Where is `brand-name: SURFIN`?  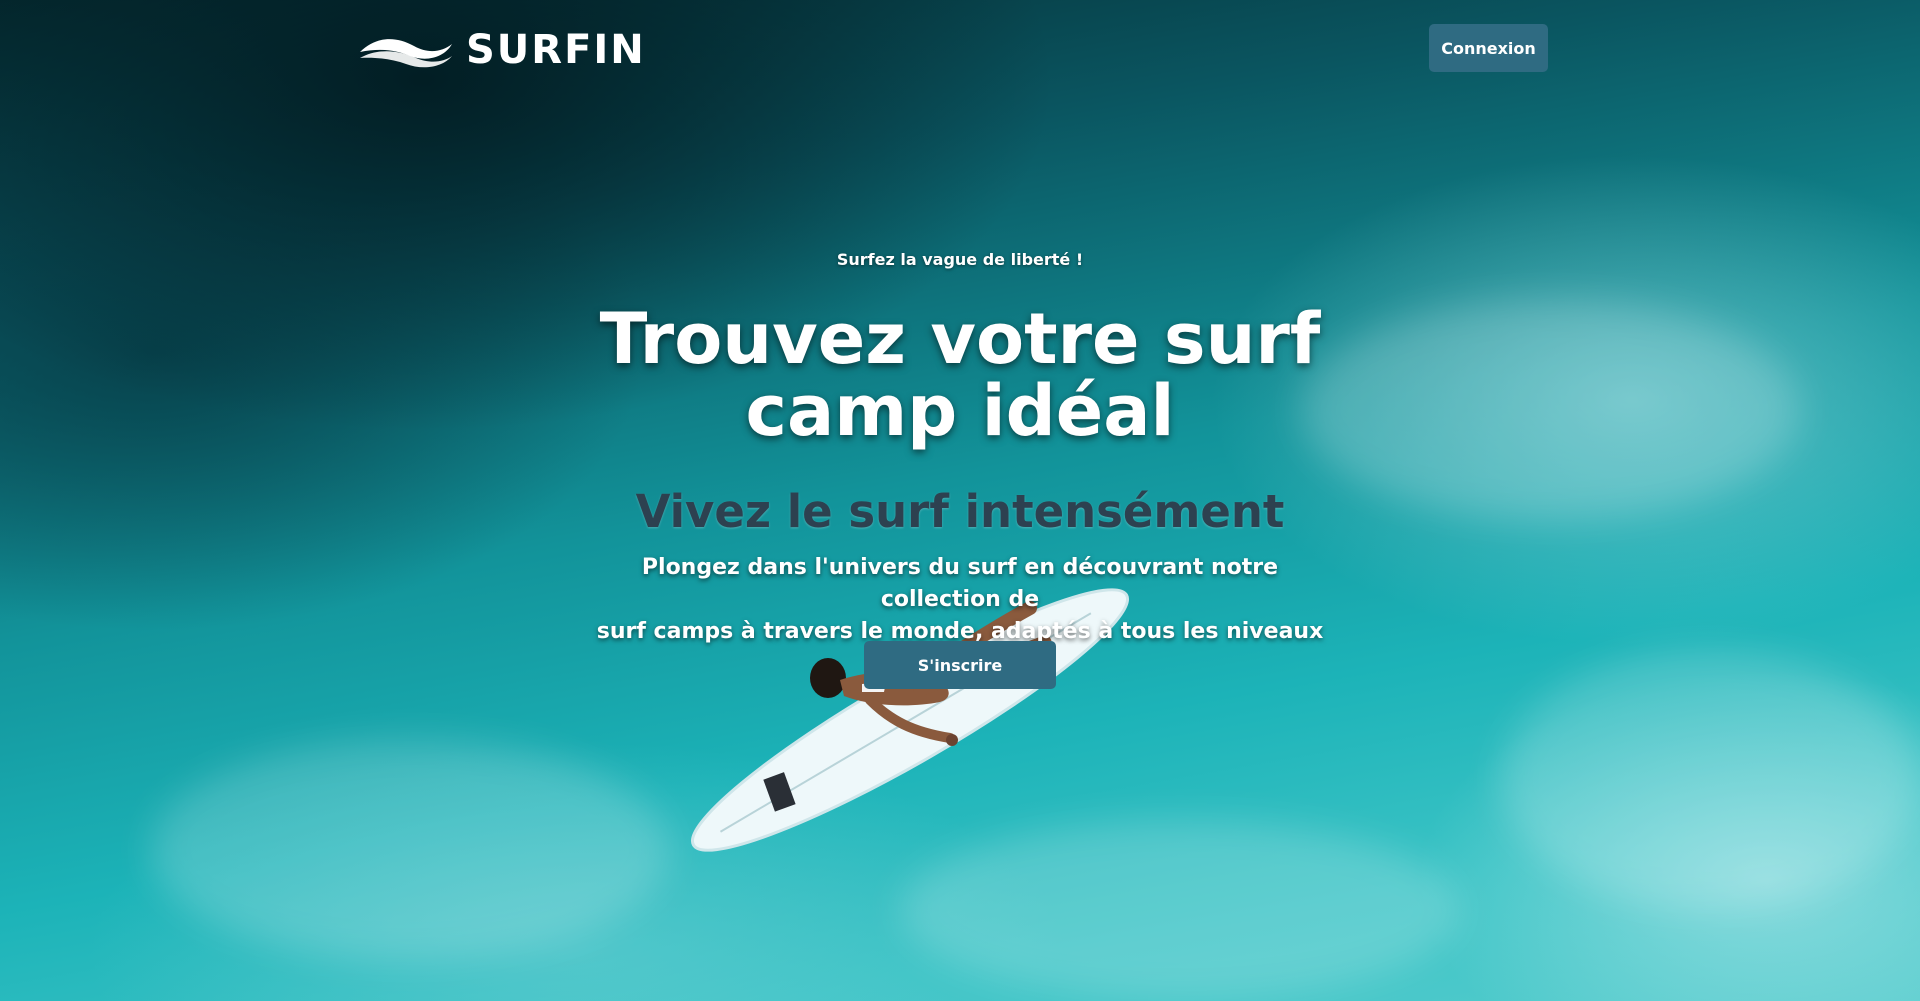 brand-name: SURFIN is located at coordinates (556, 50).